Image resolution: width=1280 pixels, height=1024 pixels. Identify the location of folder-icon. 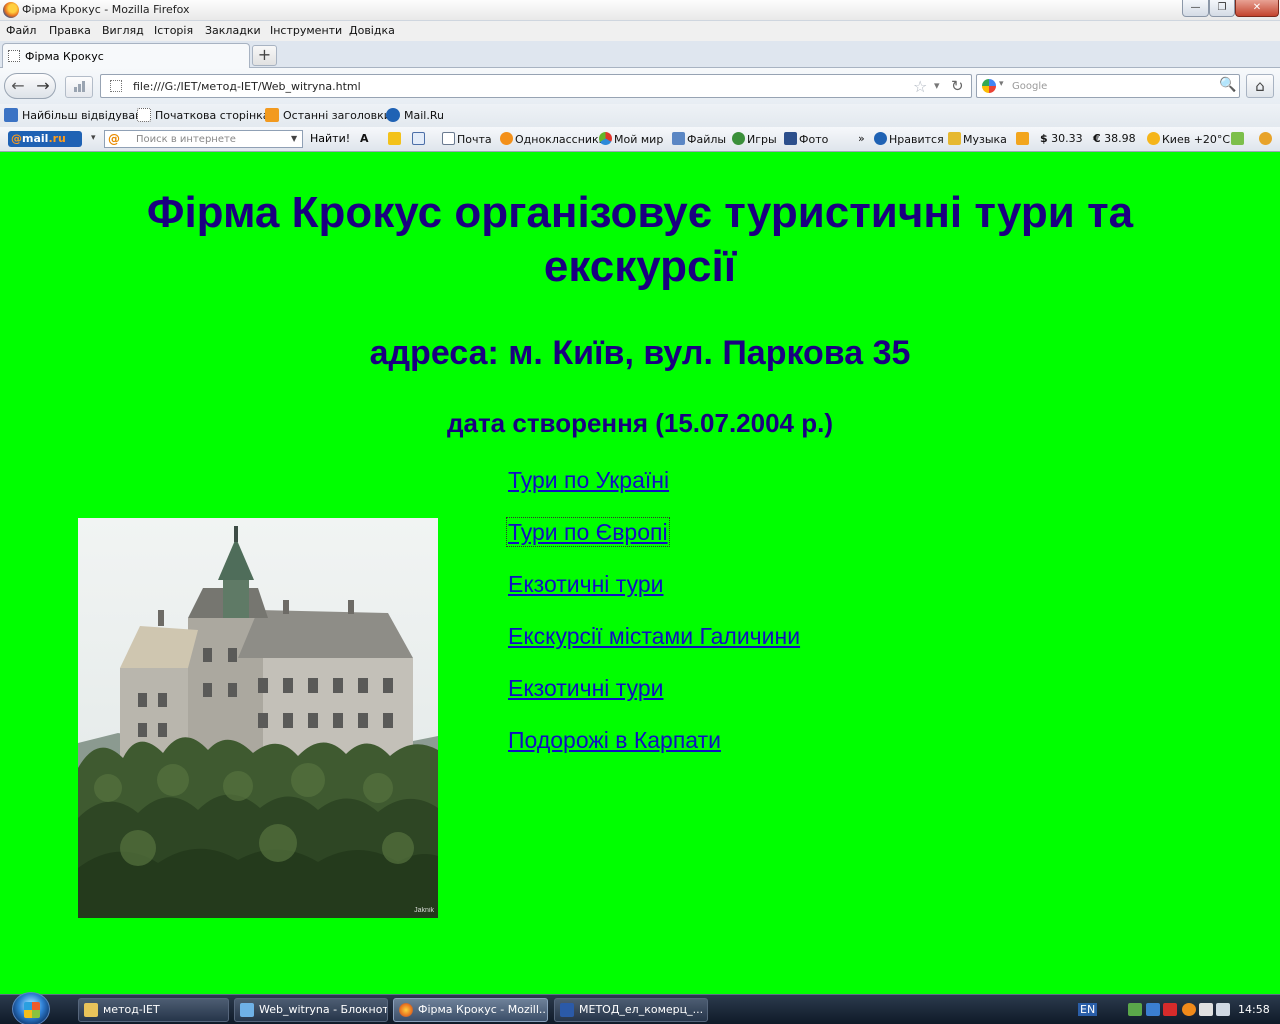
(91, 1010).